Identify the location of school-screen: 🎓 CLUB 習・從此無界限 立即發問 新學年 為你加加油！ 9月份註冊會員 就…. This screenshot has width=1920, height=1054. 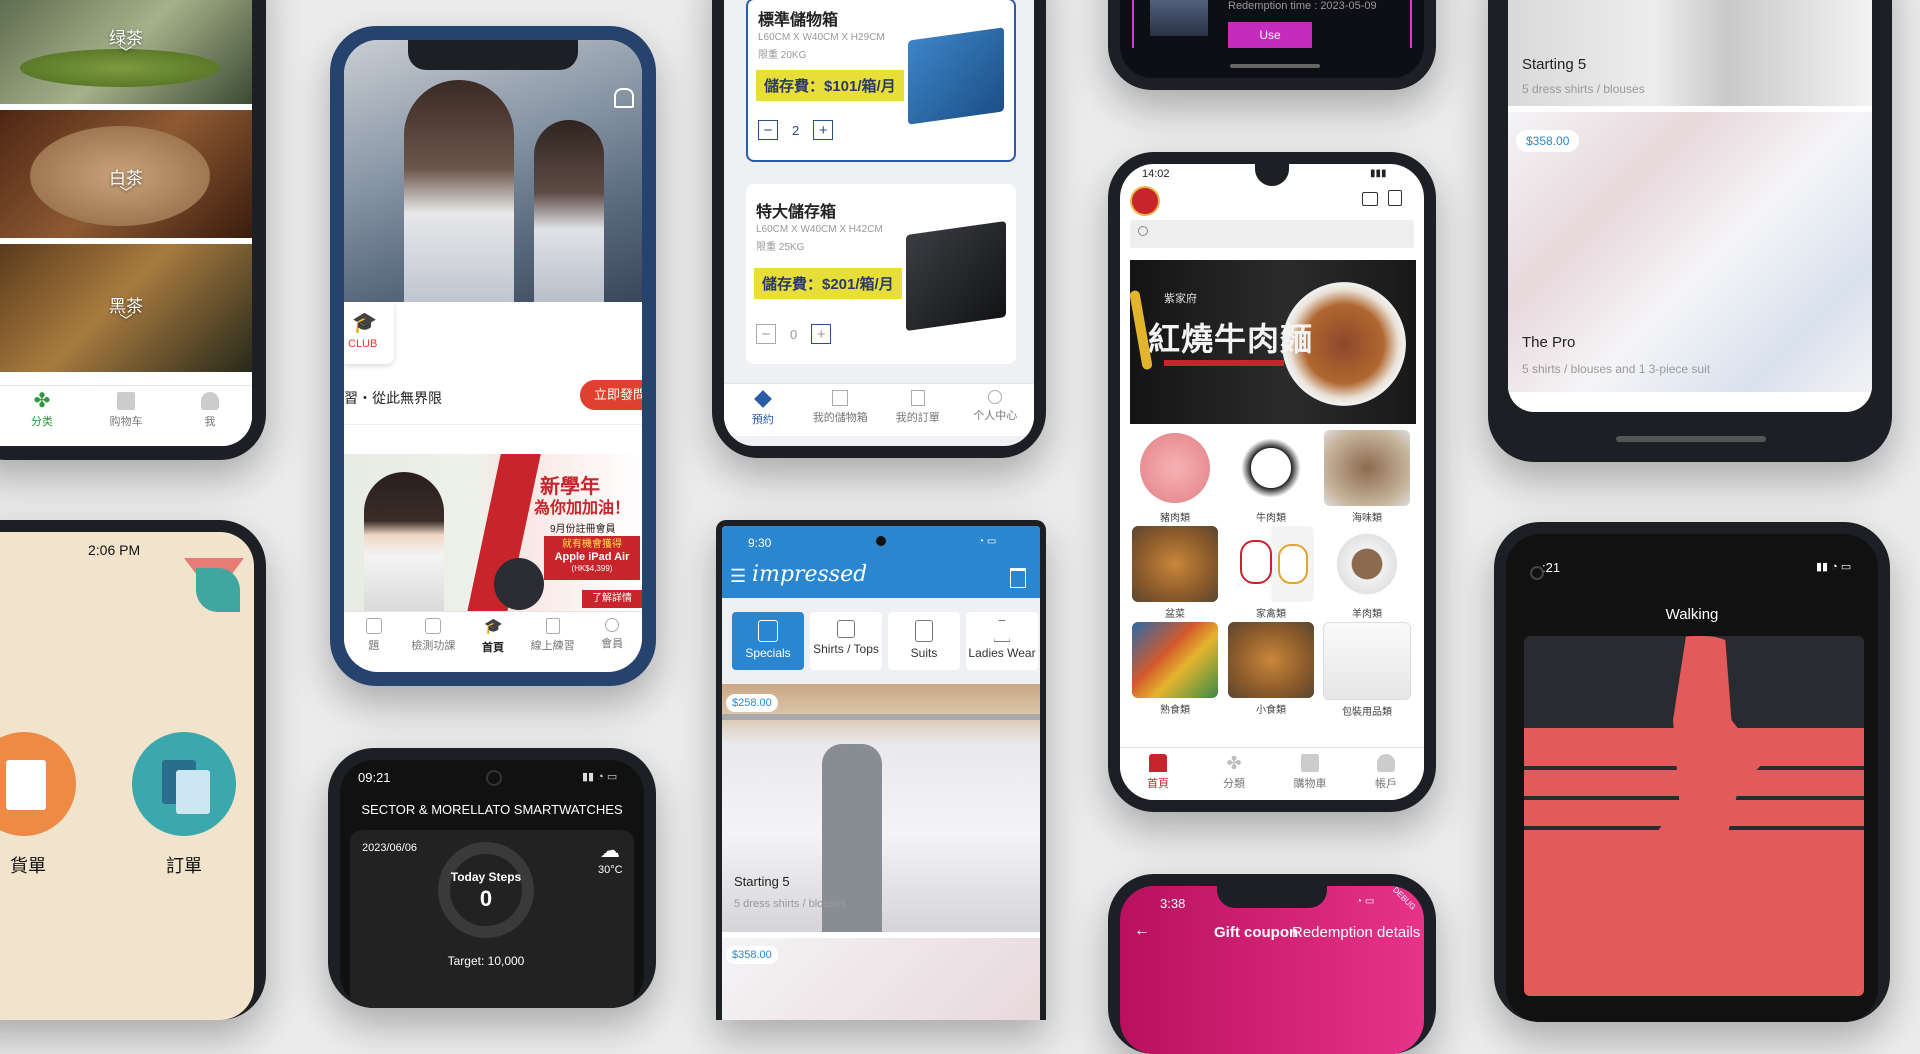
(493, 356).